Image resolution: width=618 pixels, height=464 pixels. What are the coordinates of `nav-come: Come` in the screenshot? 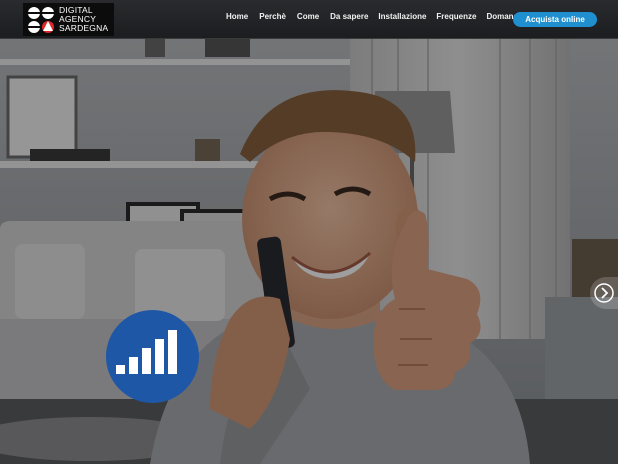 It's located at (308, 16).